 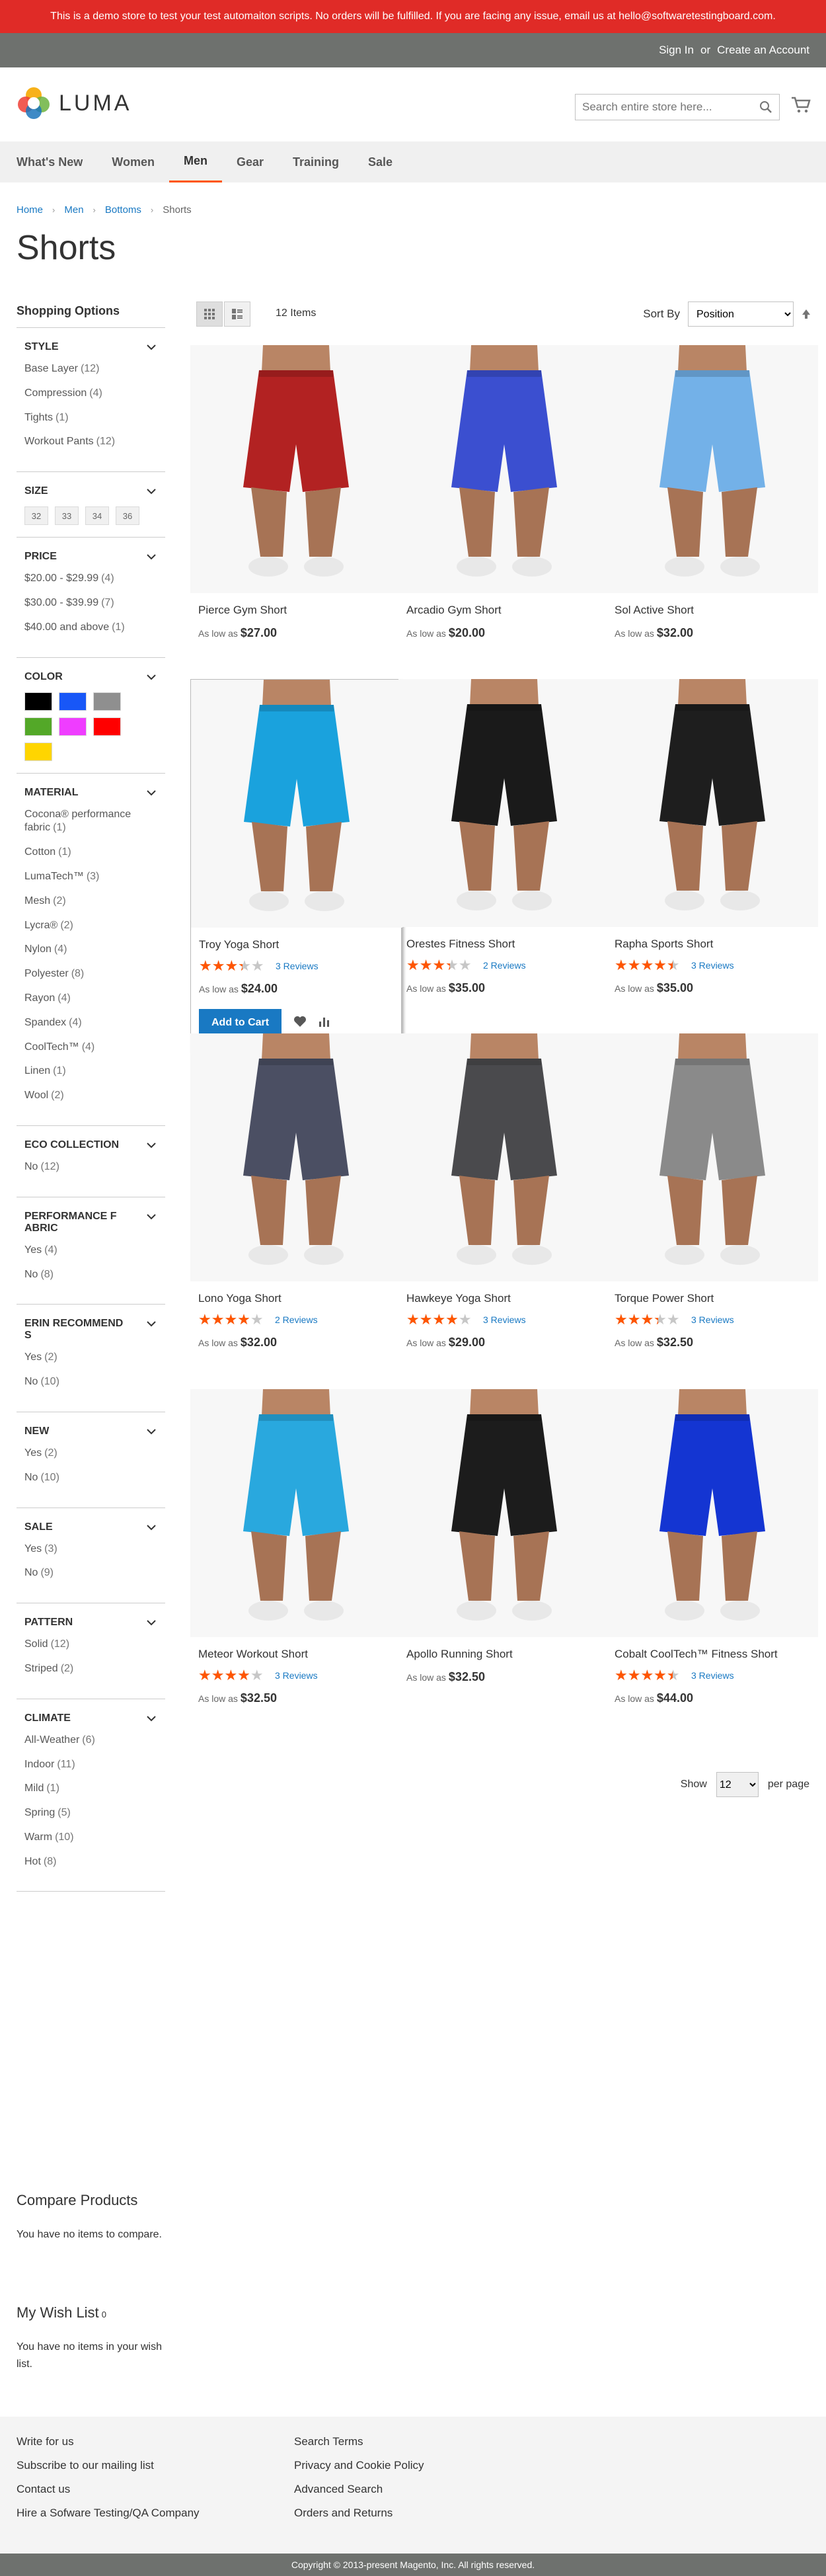 What do you see at coordinates (74, 103) in the screenshot?
I see `logo: LUMA` at bounding box center [74, 103].